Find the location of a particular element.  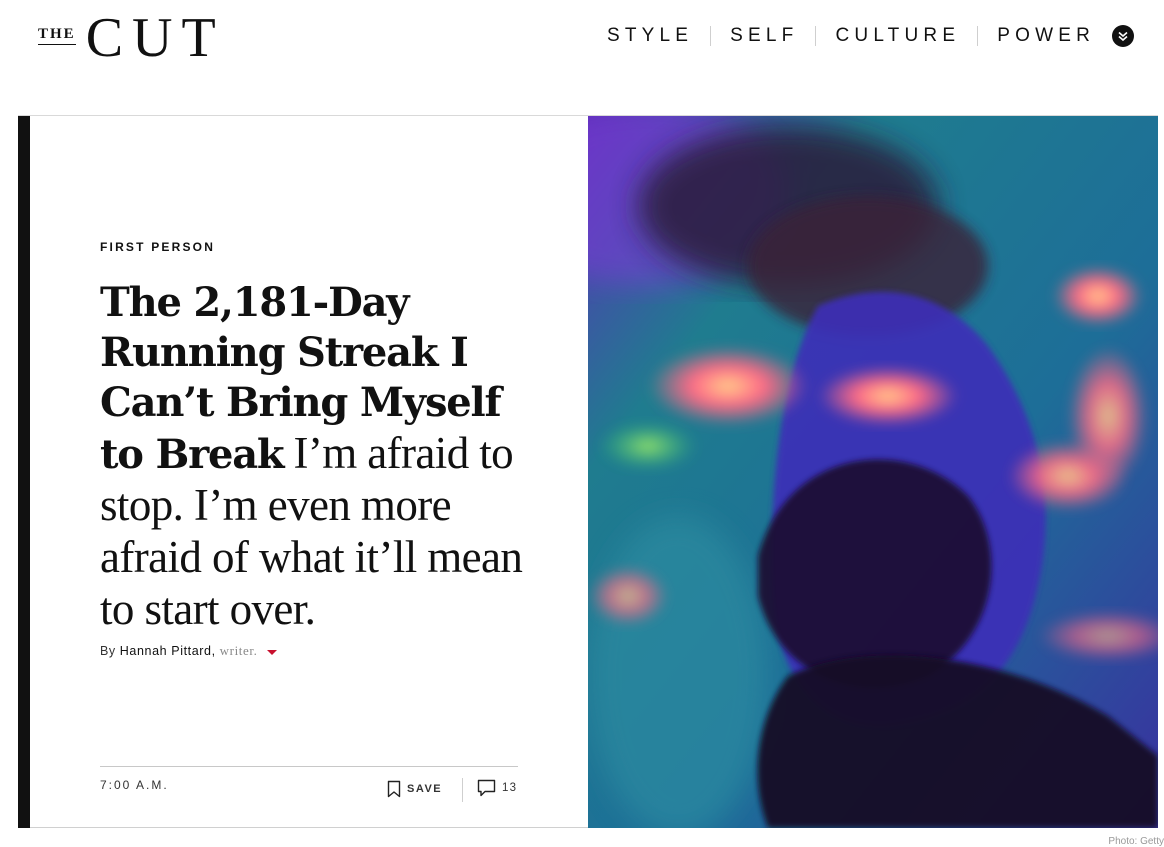

nav-item-style: STYLE is located at coordinates (650, 36).